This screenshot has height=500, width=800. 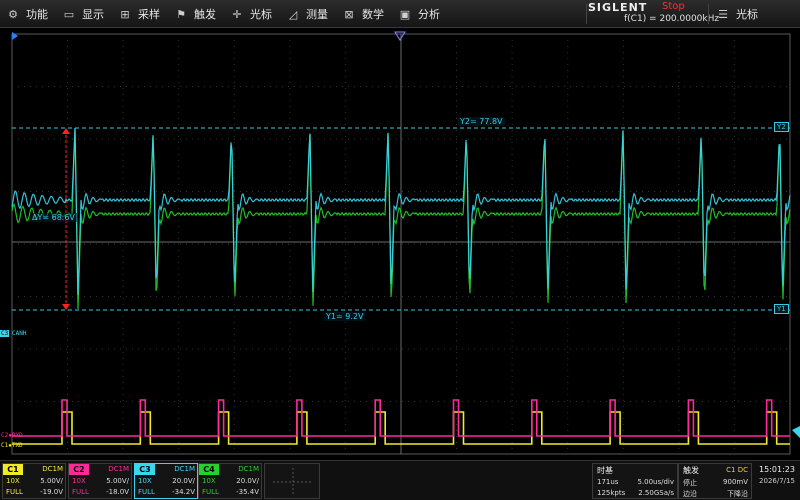 I want to click on channel-box-c4: C4 DC1M 10X 20.0V/ FULL -35.4V, so click(x=230, y=481).